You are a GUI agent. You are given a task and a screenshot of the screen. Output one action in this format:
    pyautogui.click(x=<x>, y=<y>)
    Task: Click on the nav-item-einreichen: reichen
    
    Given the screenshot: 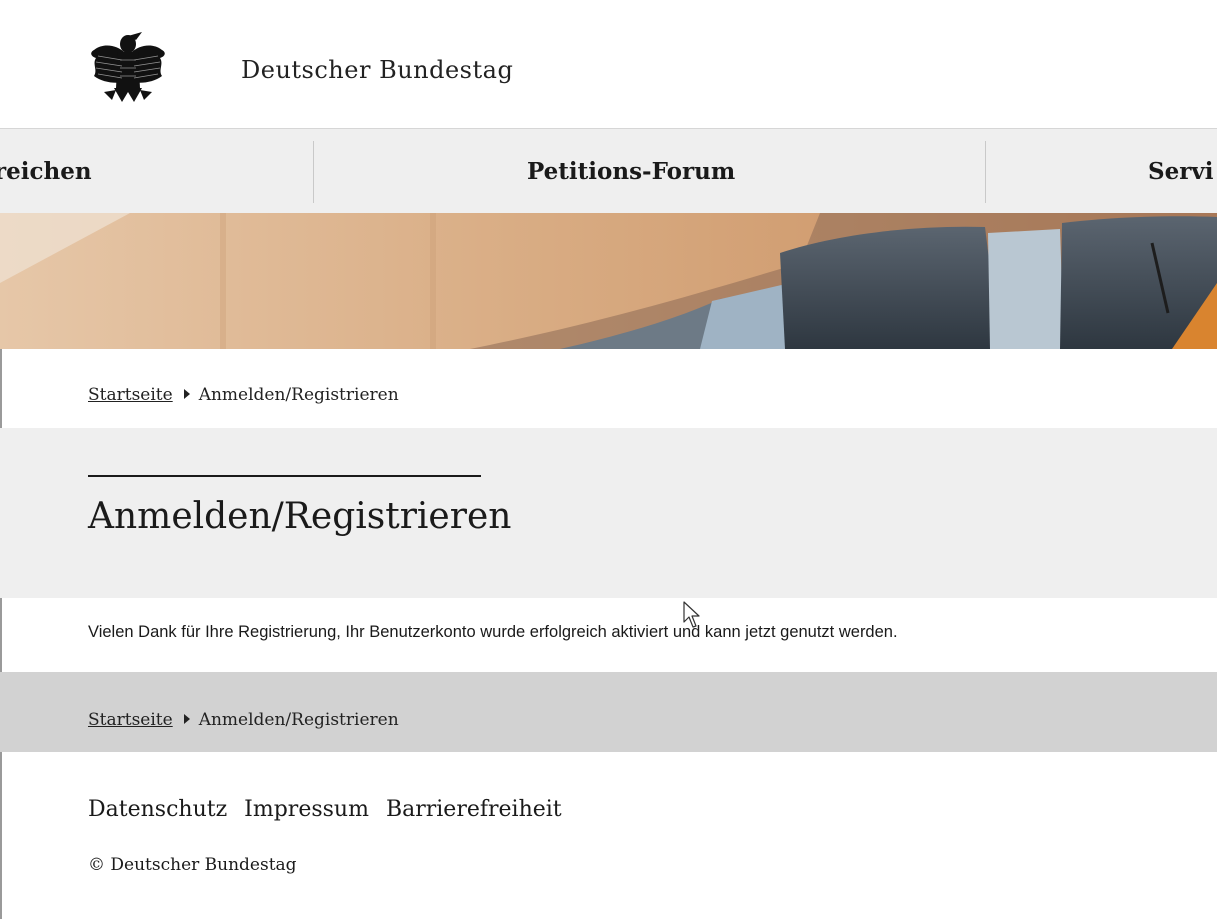 What is the action you would take?
    pyautogui.click(x=46, y=171)
    